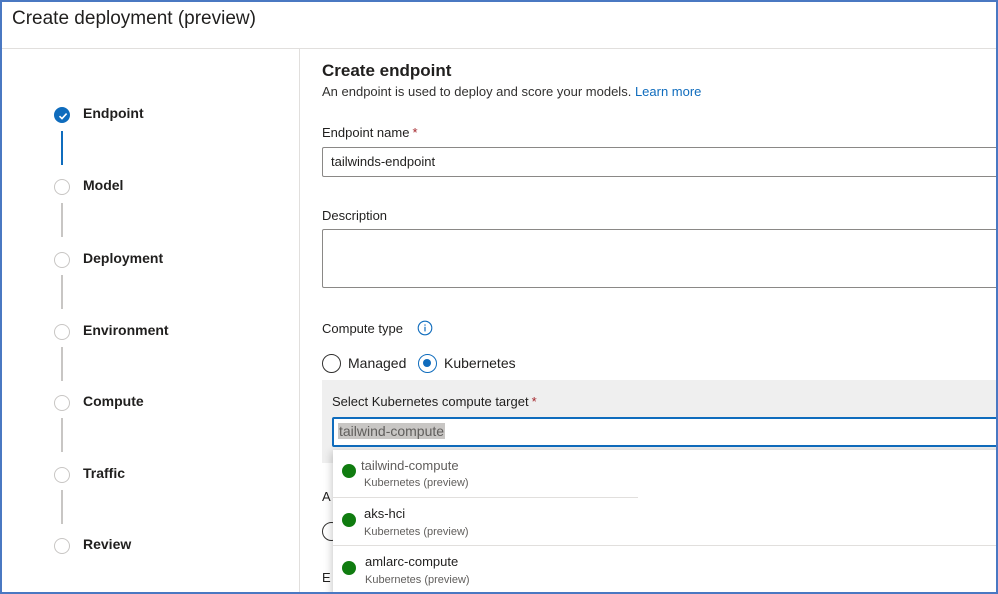 The width and height of the screenshot is (998, 594). Describe the element at coordinates (326, 496) in the screenshot. I see `partially-hidden-label: A` at that location.